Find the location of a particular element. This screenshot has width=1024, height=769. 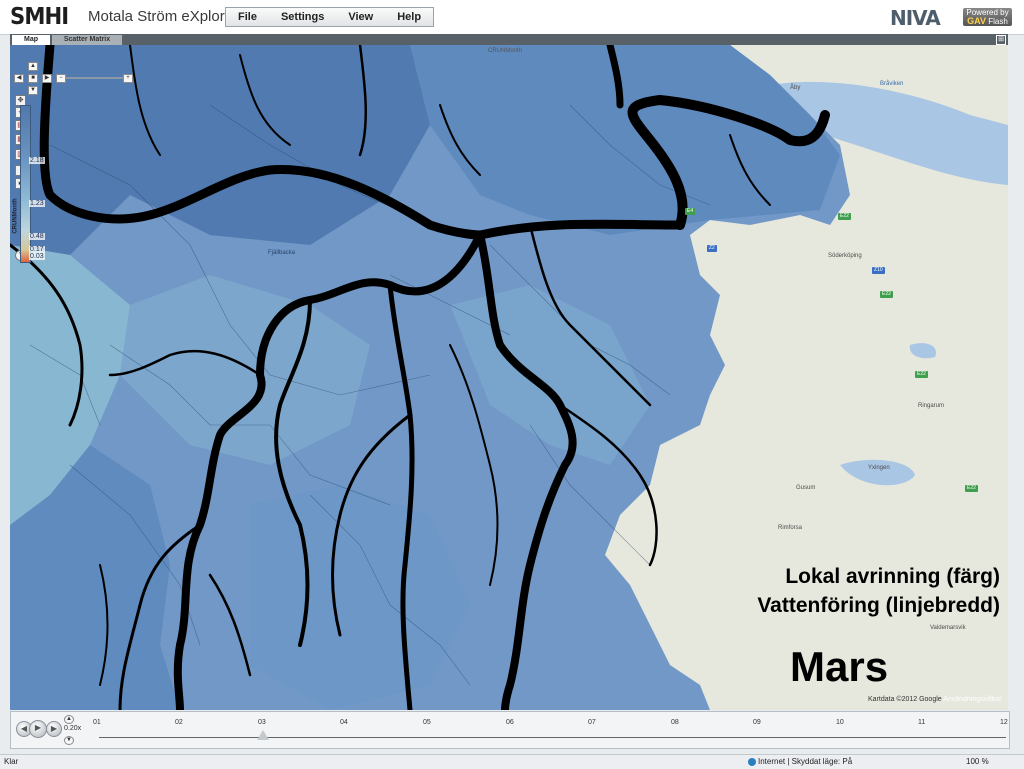

view-tabs: Map Scatter Matrix ⊞ is located at coordinates (509, 39).